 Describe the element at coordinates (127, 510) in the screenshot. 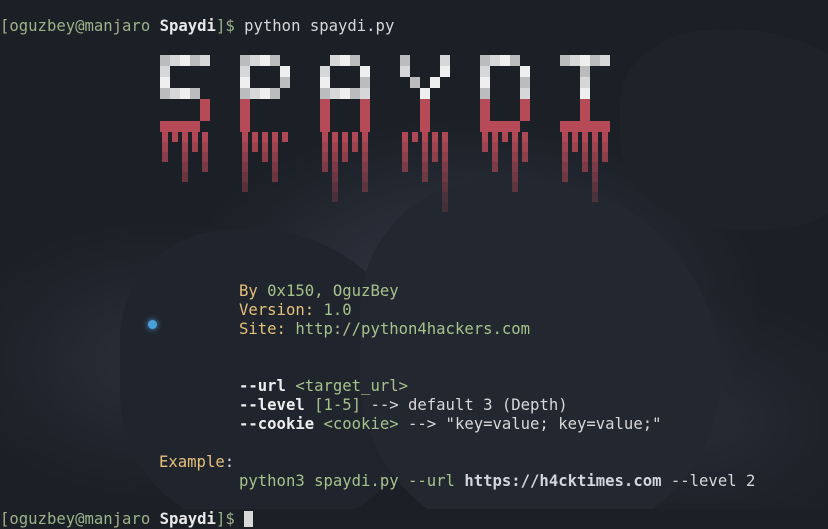

I see `prompt-line-active: [oguzbey@manjaro Spaydi]$` at that location.